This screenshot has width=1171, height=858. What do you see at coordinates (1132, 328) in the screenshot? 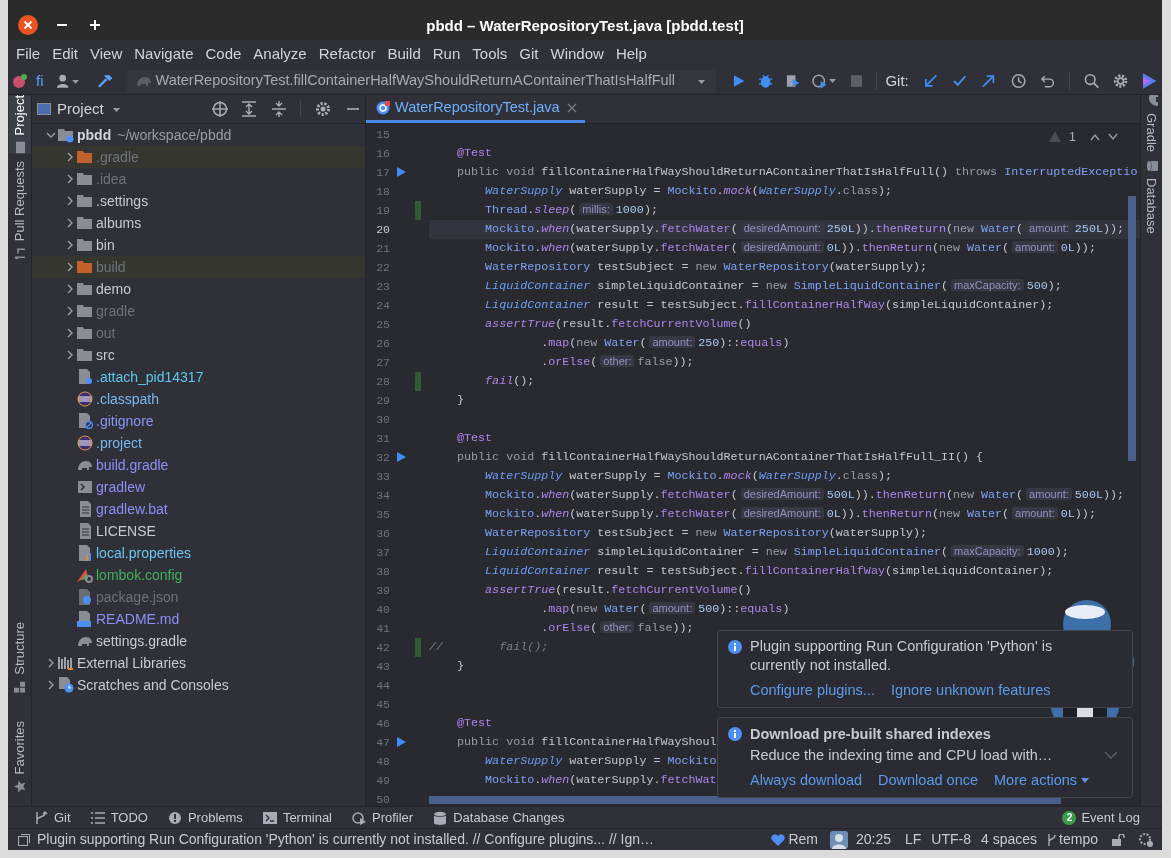
I see `vertical-scrollbar` at bounding box center [1132, 328].